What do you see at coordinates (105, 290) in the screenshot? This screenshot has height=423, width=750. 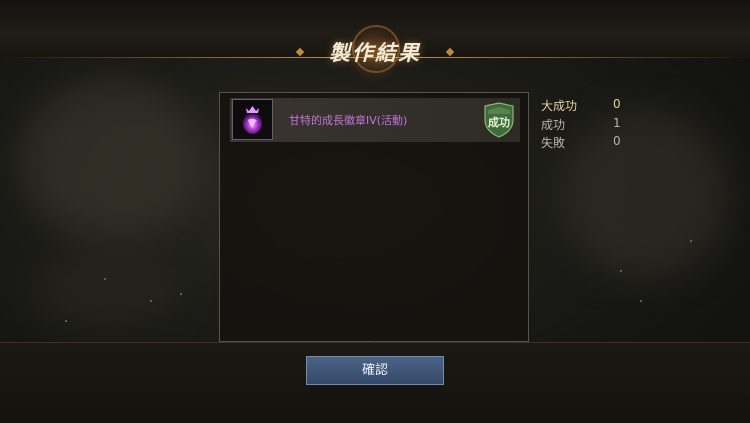 I see `background-blur-bottom-left` at bounding box center [105, 290].